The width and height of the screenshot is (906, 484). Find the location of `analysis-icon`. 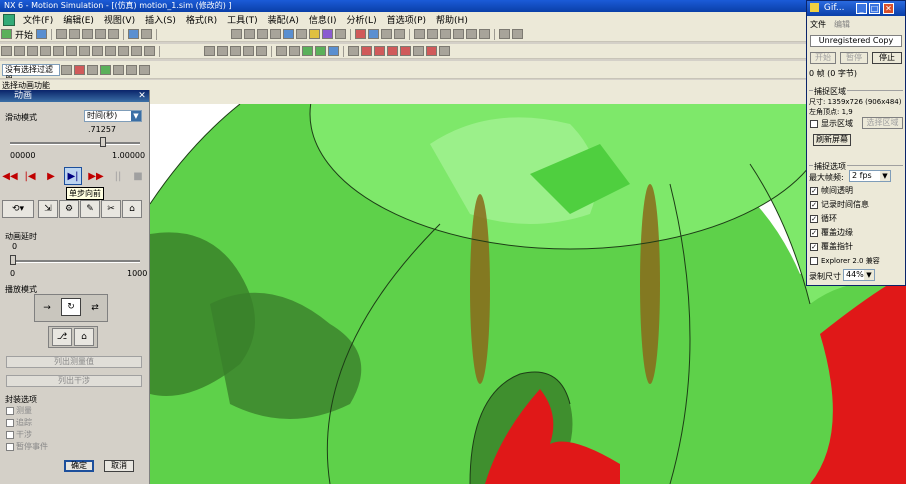

analysis-icon is located at coordinates (361, 34).